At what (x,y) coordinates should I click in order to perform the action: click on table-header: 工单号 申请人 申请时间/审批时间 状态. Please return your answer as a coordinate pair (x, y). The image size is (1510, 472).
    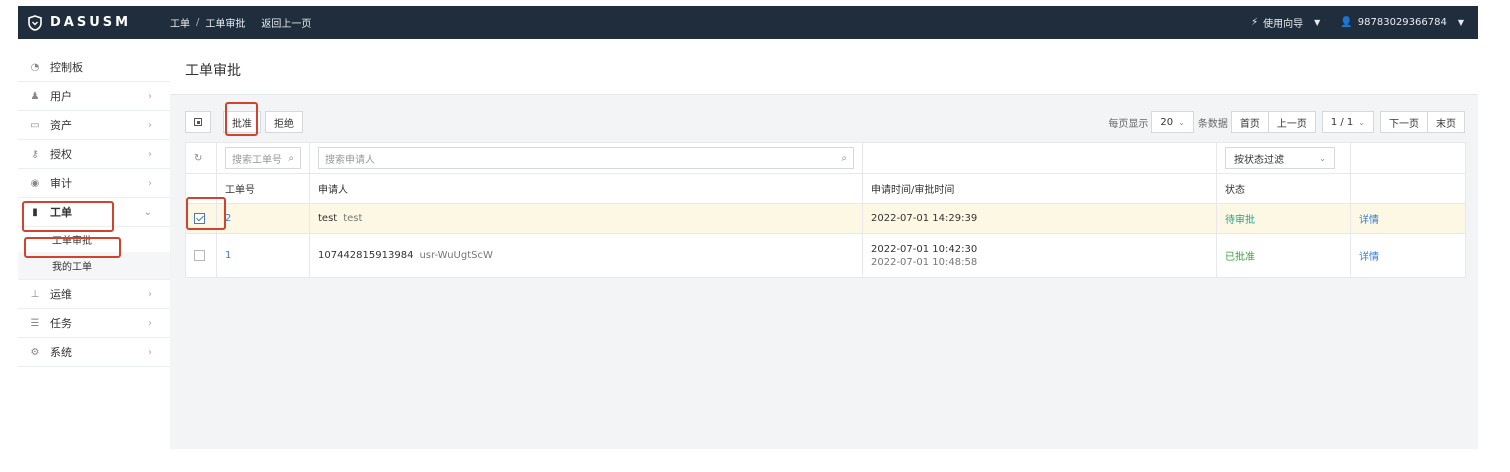
    Looking at the image, I should click on (825, 188).